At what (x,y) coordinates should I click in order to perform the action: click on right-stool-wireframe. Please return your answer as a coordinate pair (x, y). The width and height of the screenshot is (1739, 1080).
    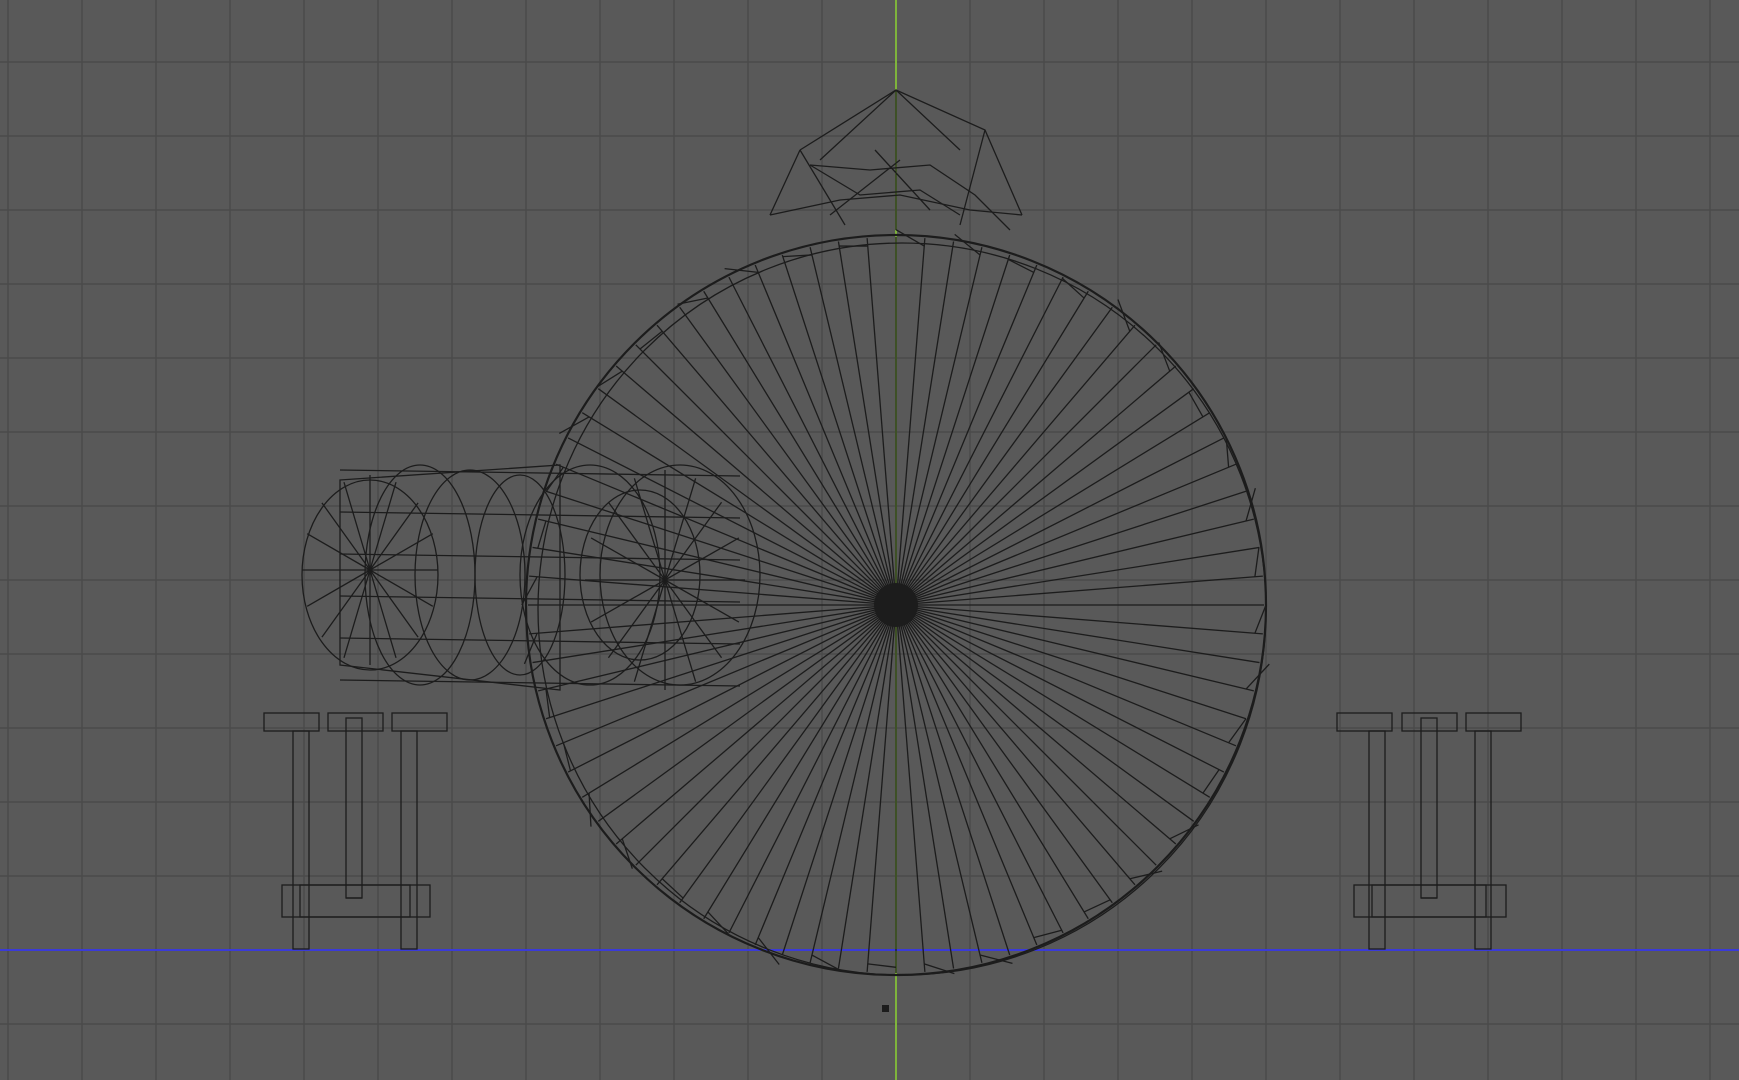
    Looking at the image, I should click on (1429, 831).